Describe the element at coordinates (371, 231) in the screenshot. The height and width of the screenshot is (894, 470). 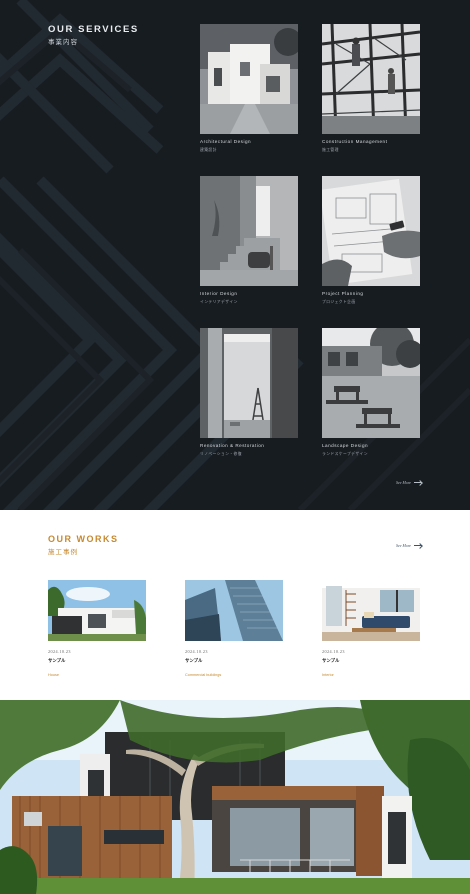
I see `blueprint-planning-photo` at that location.